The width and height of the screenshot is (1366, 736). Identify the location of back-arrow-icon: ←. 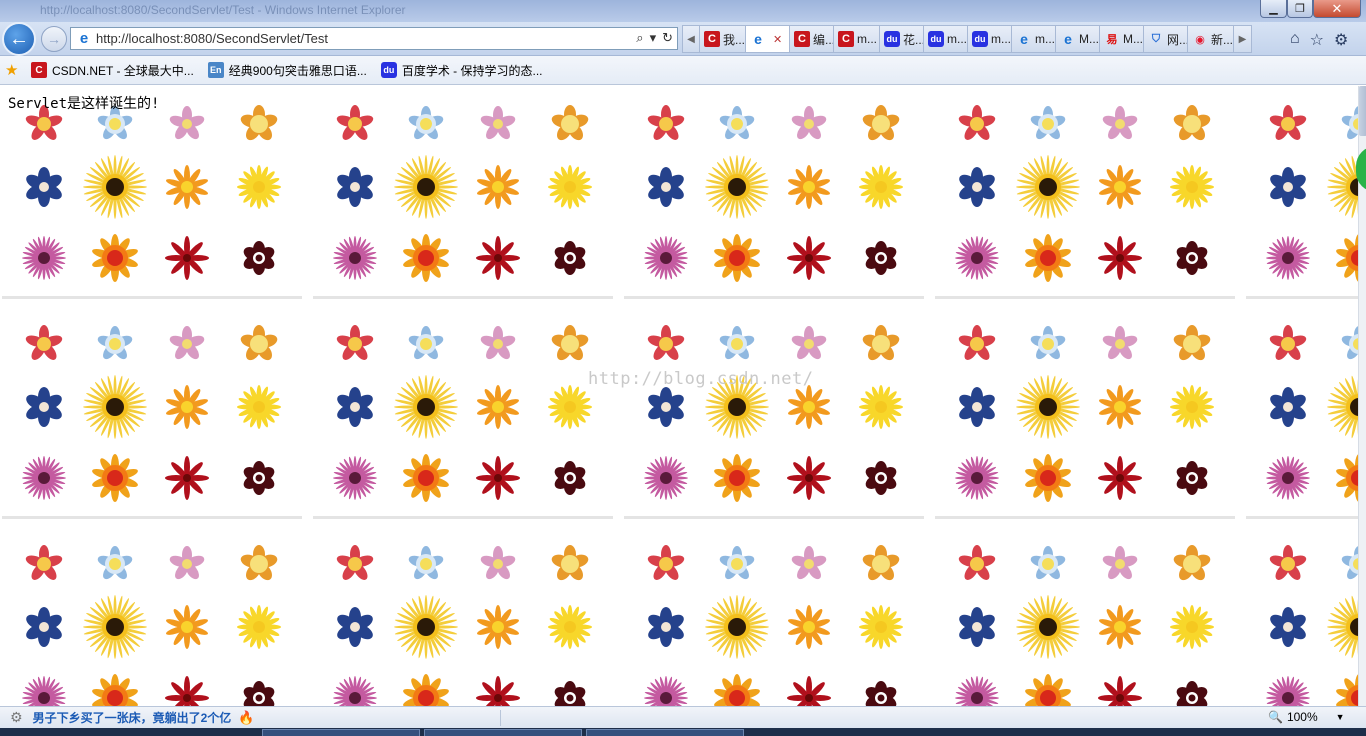
(19, 38).